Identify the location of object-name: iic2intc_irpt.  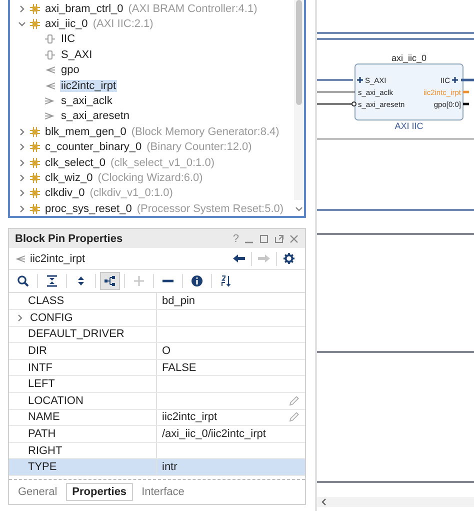
(58, 258).